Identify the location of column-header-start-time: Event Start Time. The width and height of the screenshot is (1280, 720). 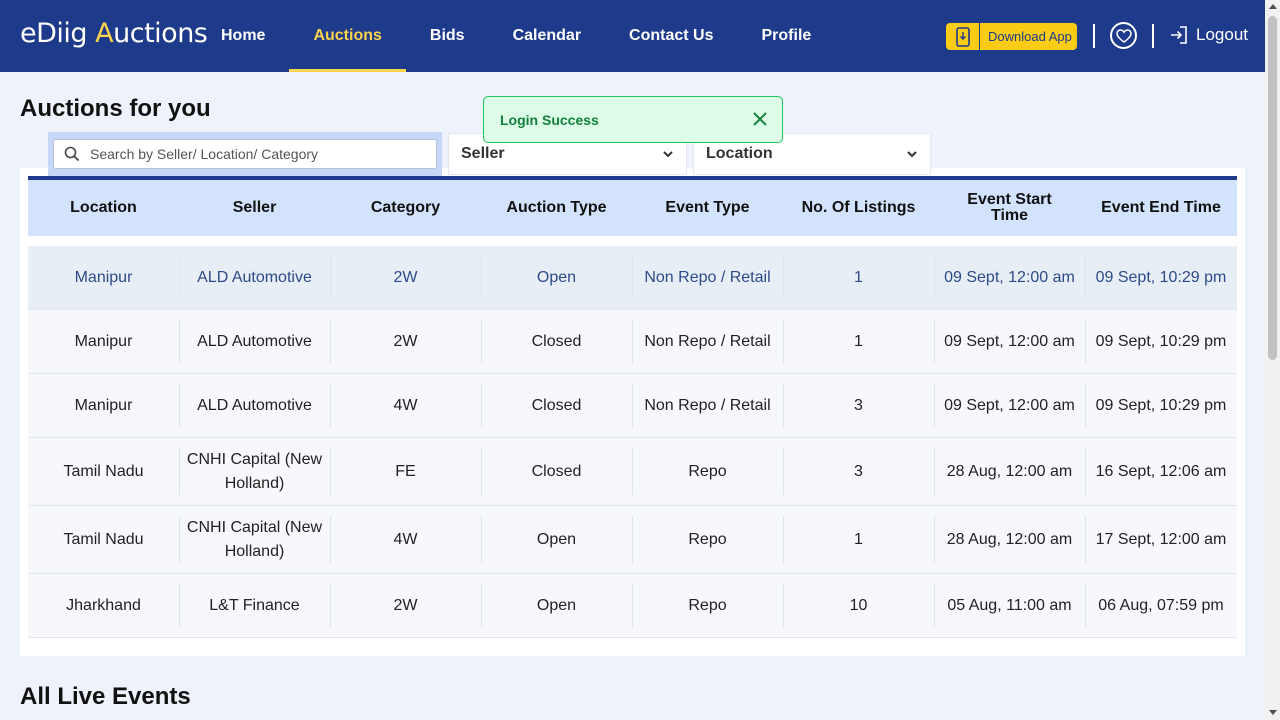
(1009, 208).